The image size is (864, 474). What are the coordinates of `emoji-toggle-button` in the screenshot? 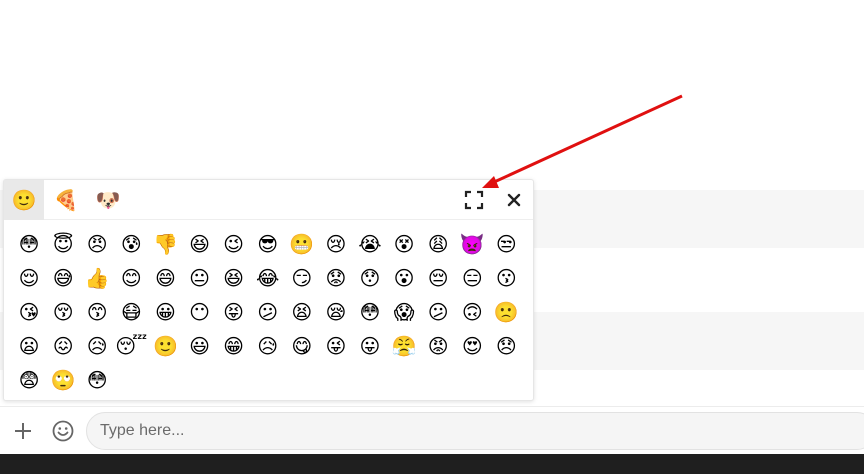 It's located at (63, 431).